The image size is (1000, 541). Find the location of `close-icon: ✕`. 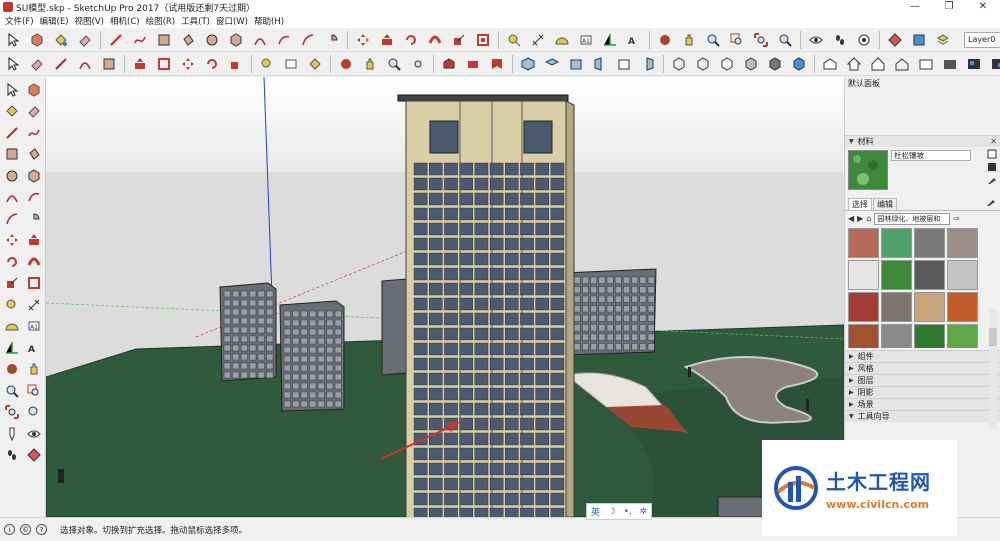

close-icon: ✕ is located at coordinates (993, 141).